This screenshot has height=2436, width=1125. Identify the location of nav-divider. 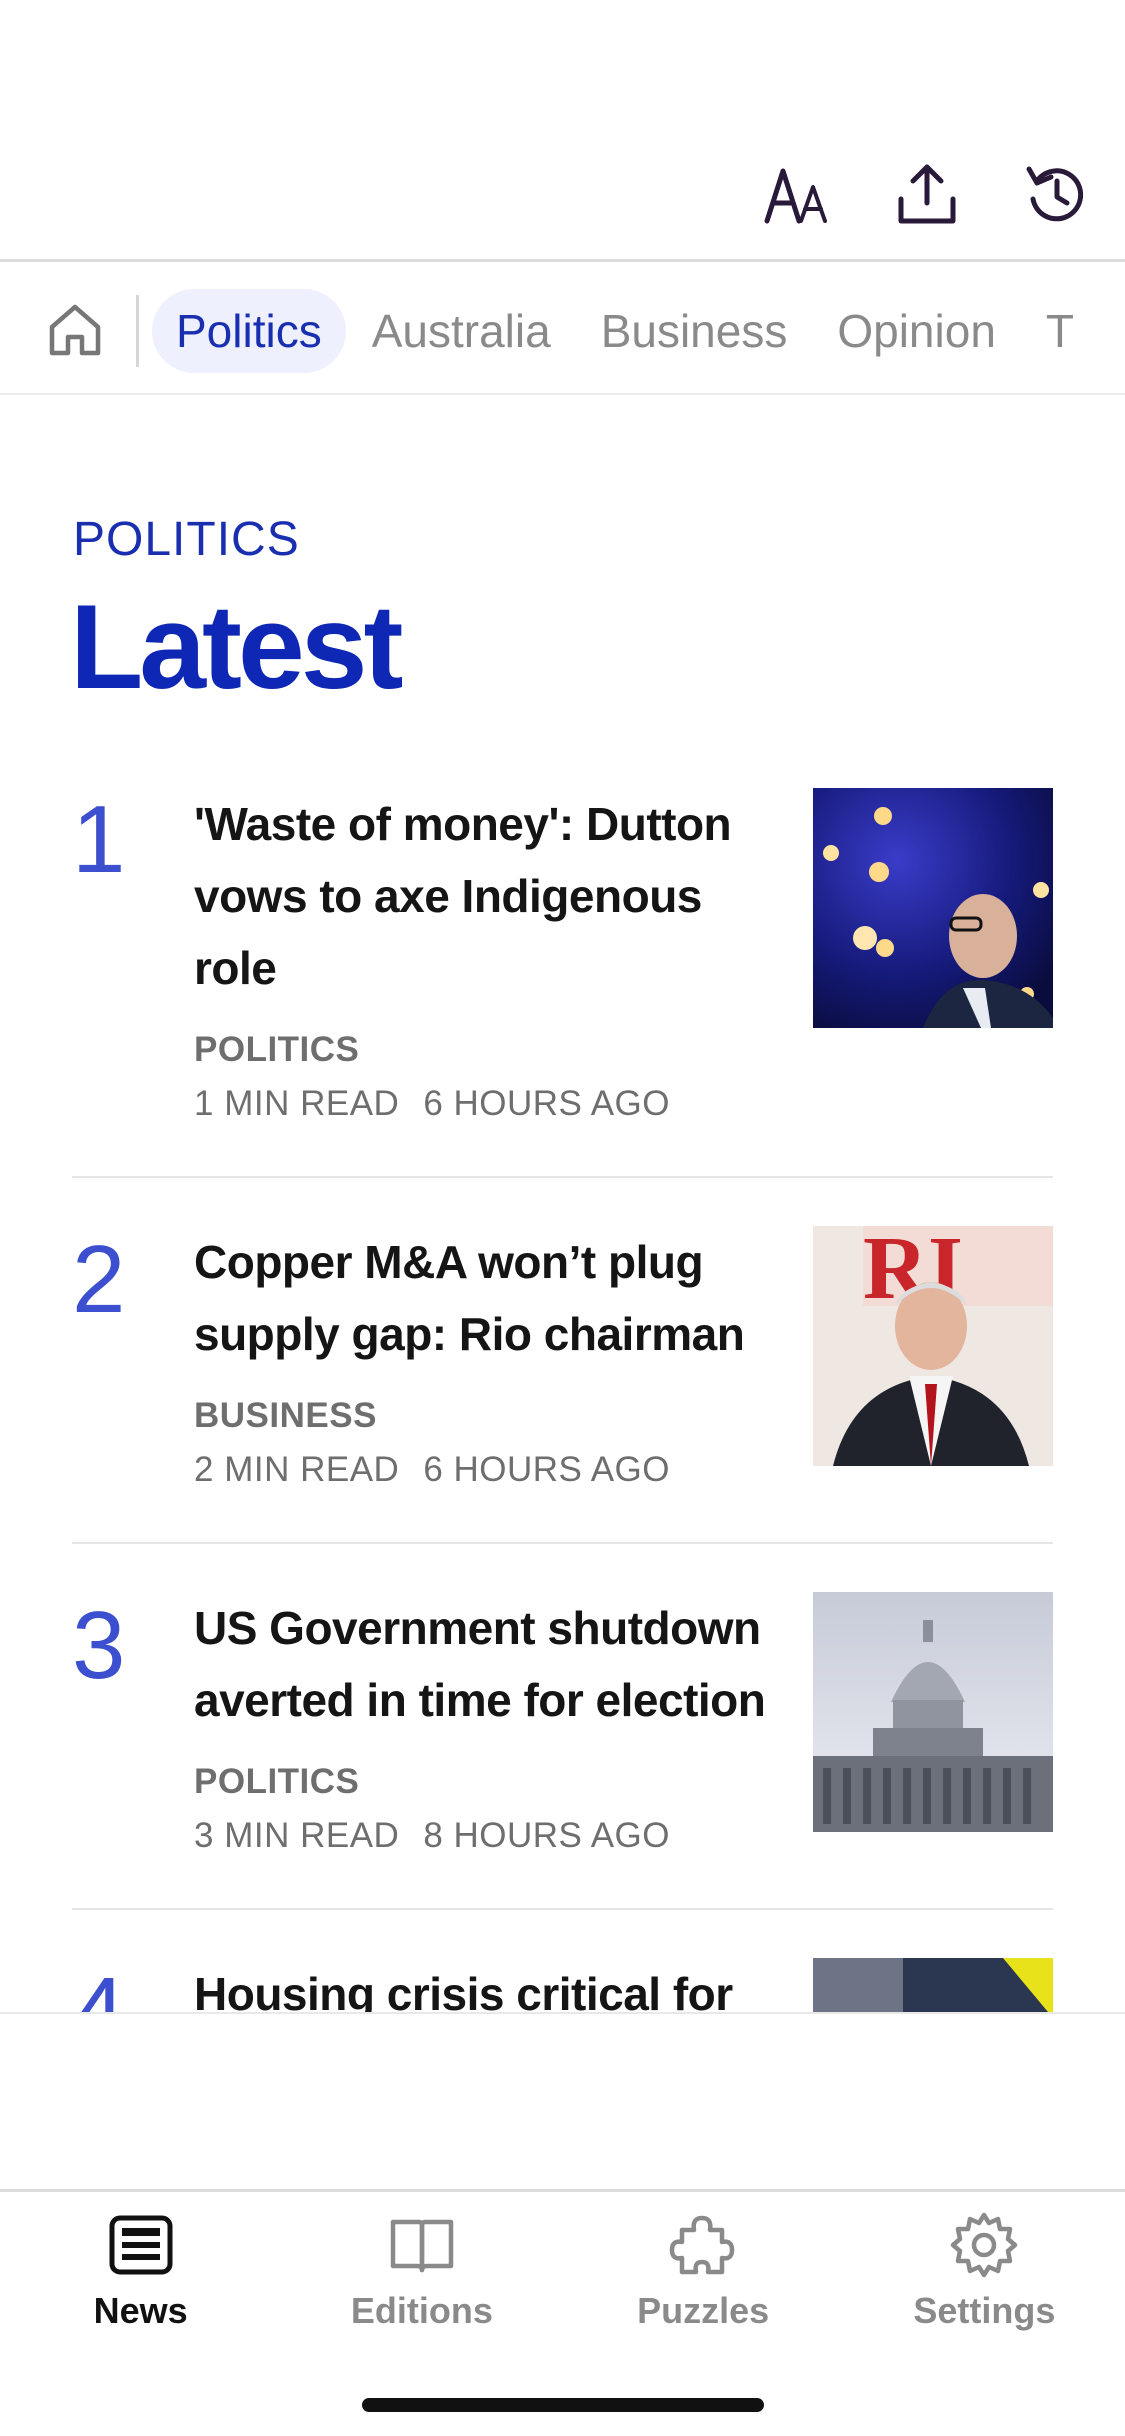
(137, 331).